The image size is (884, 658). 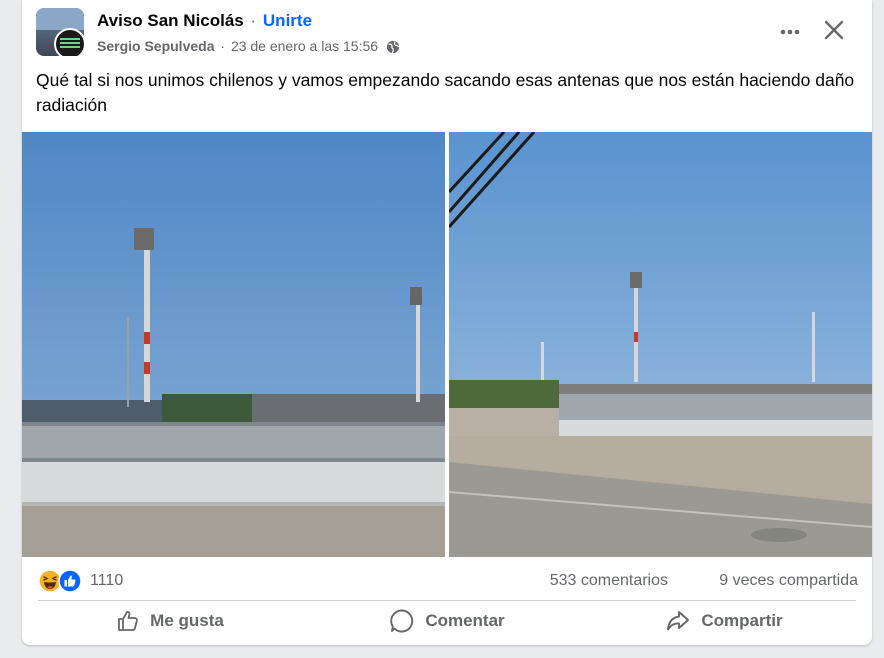 What do you see at coordinates (128, 621) in the screenshot?
I see `like-icon` at bounding box center [128, 621].